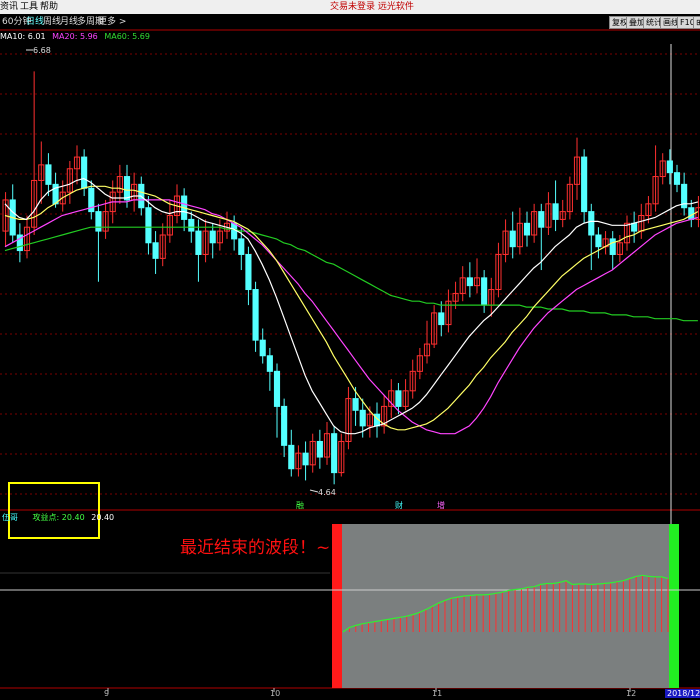 The height and width of the screenshot is (700, 700). I want to click on x-tick-sep: 9, so click(107, 693).